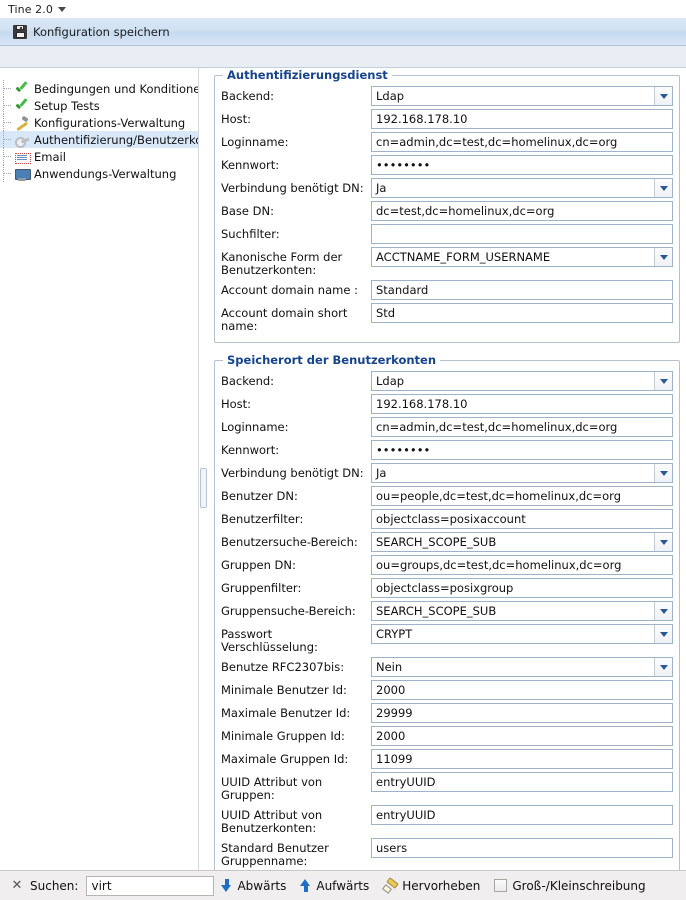 Image resolution: width=686 pixels, height=900 pixels. Describe the element at coordinates (22, 140) in the screenshot. I see `key-icon` at that location.